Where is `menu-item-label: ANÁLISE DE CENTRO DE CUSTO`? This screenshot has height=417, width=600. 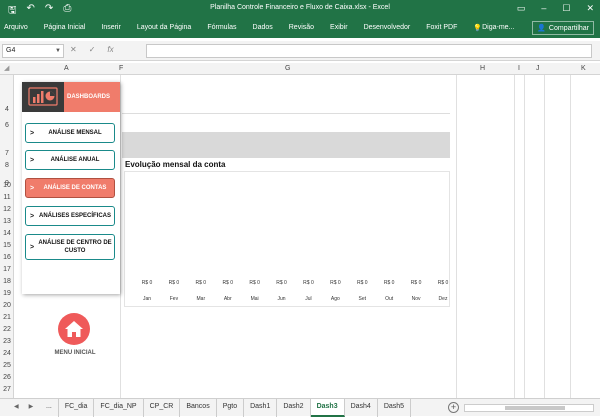 menu-item-label: ANÁLISE DE CENTRO DE CUSTO is located at coordinates (75, 247).